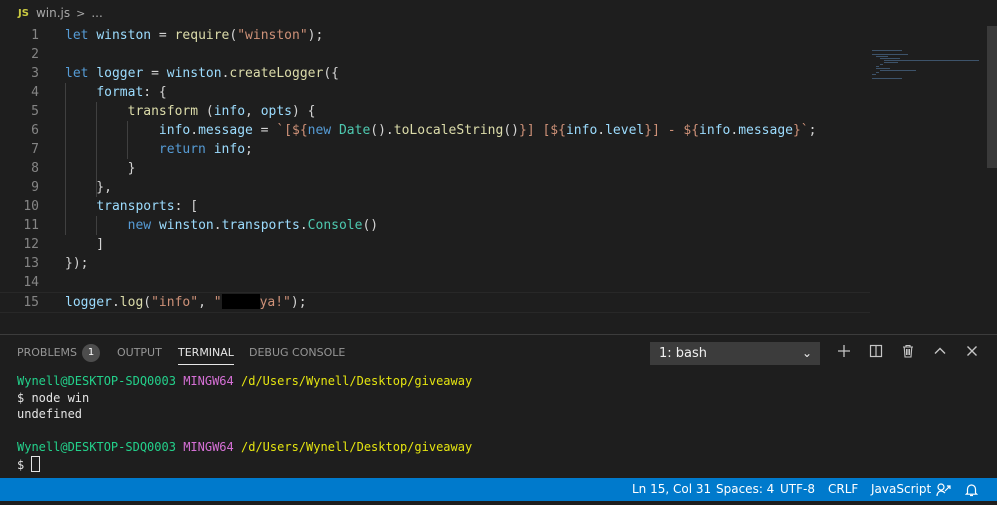  Describe the element at coordinates (31, 302) in the screenshot. I see `line-number: 15` at that location.